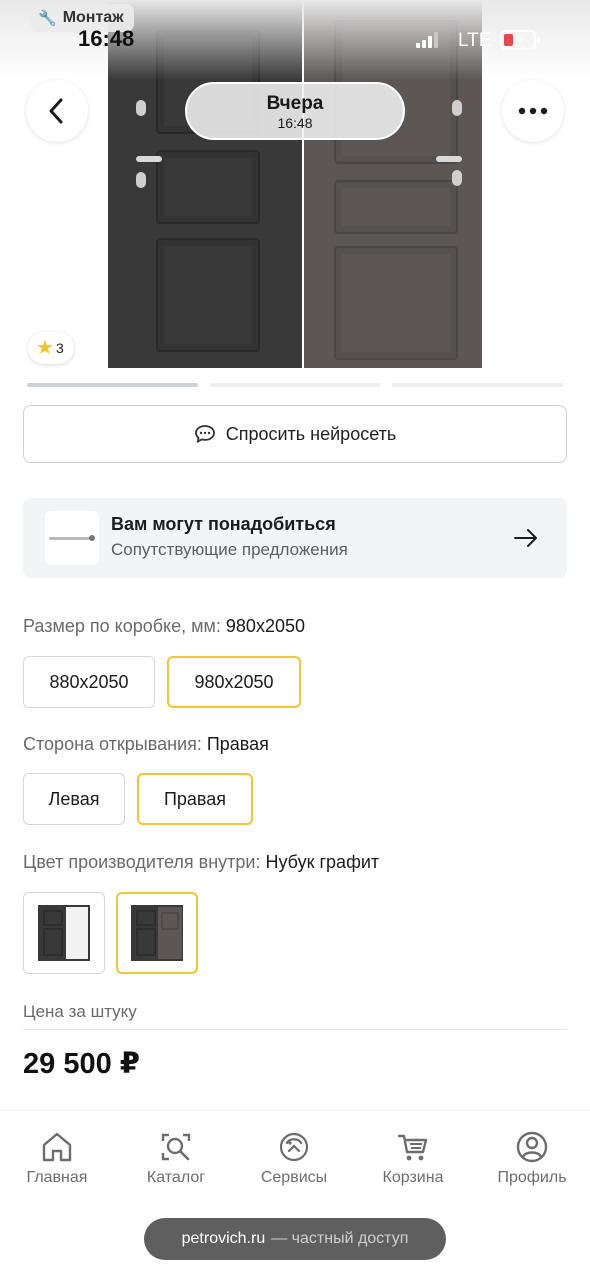  What do you see at coordinates (81, 1064) in the screenshot?
I see `price-value: 29 500 ₽` at bounding box center [81, 1064].